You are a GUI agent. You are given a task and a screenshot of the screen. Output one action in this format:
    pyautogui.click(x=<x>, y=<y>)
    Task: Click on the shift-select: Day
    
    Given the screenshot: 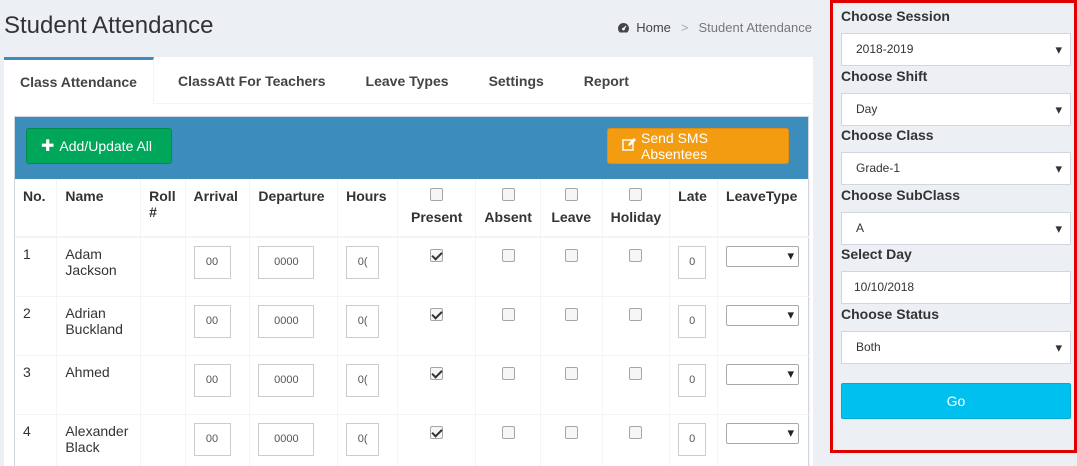 What is the action you would take?
    pyautogui.click(x=956, y=109)
    